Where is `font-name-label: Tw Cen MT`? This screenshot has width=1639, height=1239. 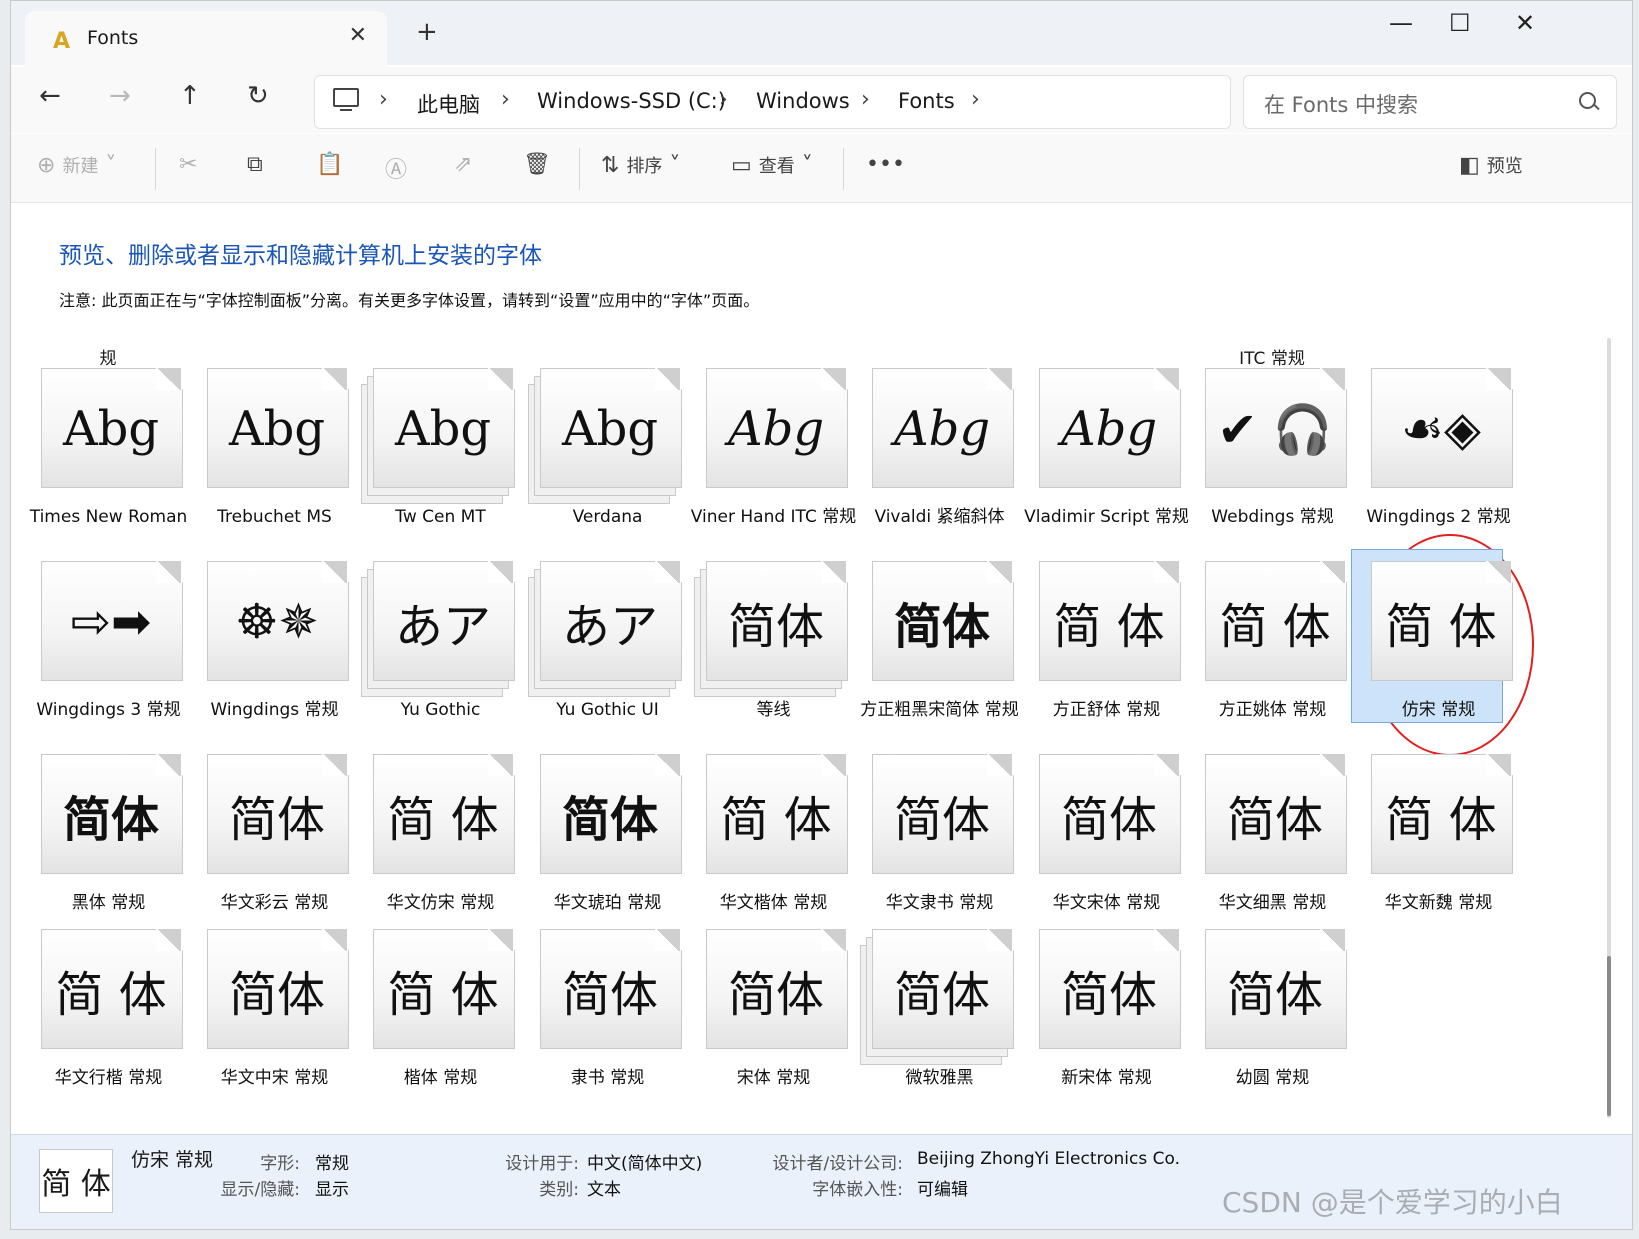 font-name-label: Tw Cen MT is located at coordinates (440, 517).